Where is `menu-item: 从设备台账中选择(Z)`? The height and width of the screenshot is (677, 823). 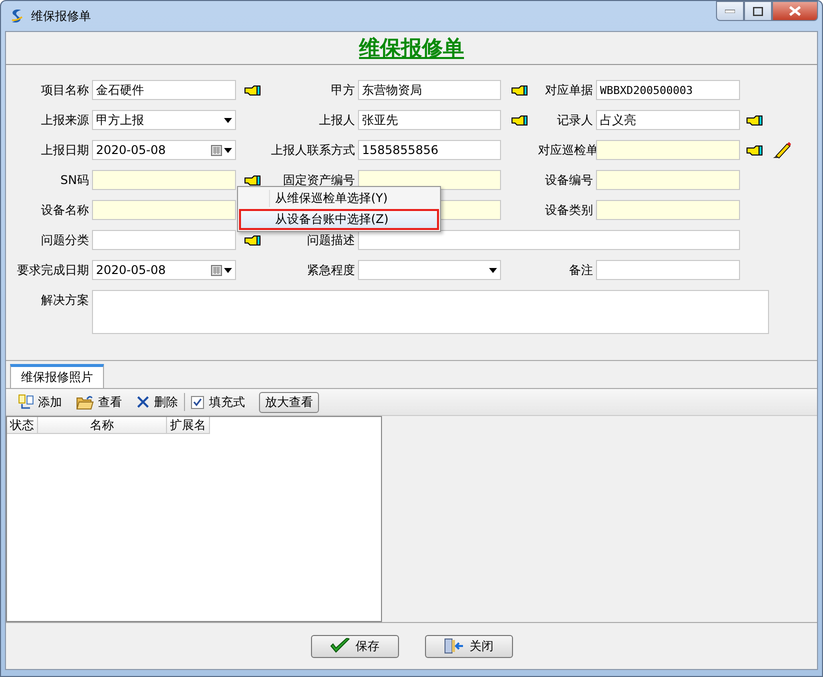
menu-item: 从设备台账中选择(Z) is located at coordinates (339, 219).